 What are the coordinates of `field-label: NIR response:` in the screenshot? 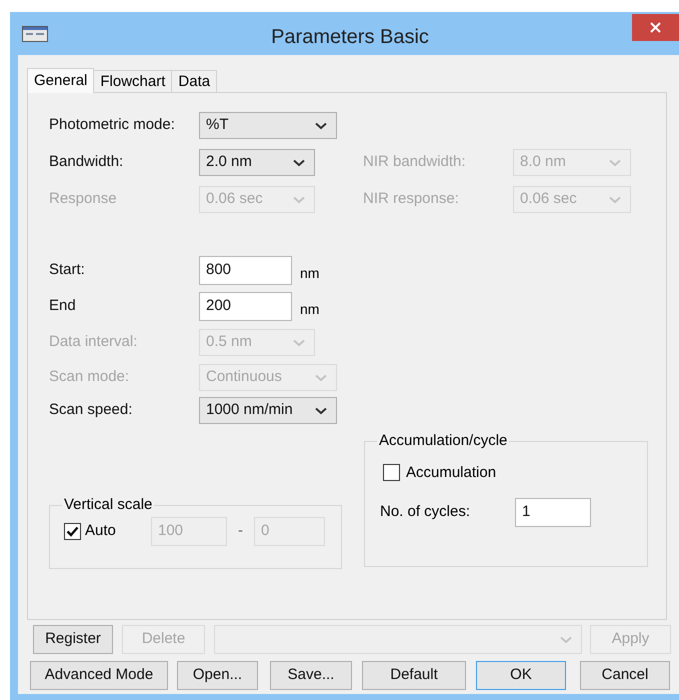 It's located at (411, 199).